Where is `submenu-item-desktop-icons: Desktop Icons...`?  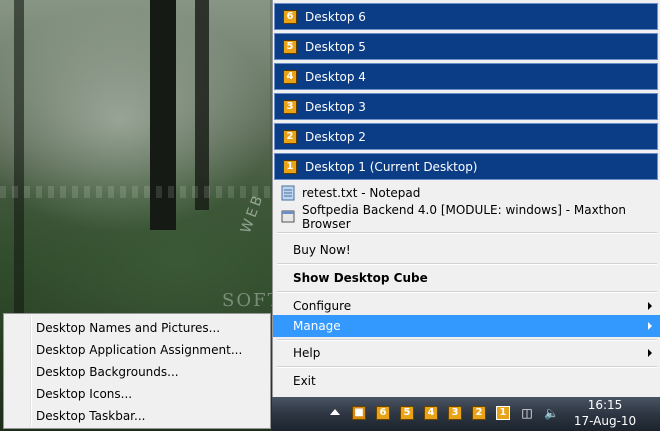
submenu-item-desktop-icons: Desktop Icons... is located at coordinates (84, 394).